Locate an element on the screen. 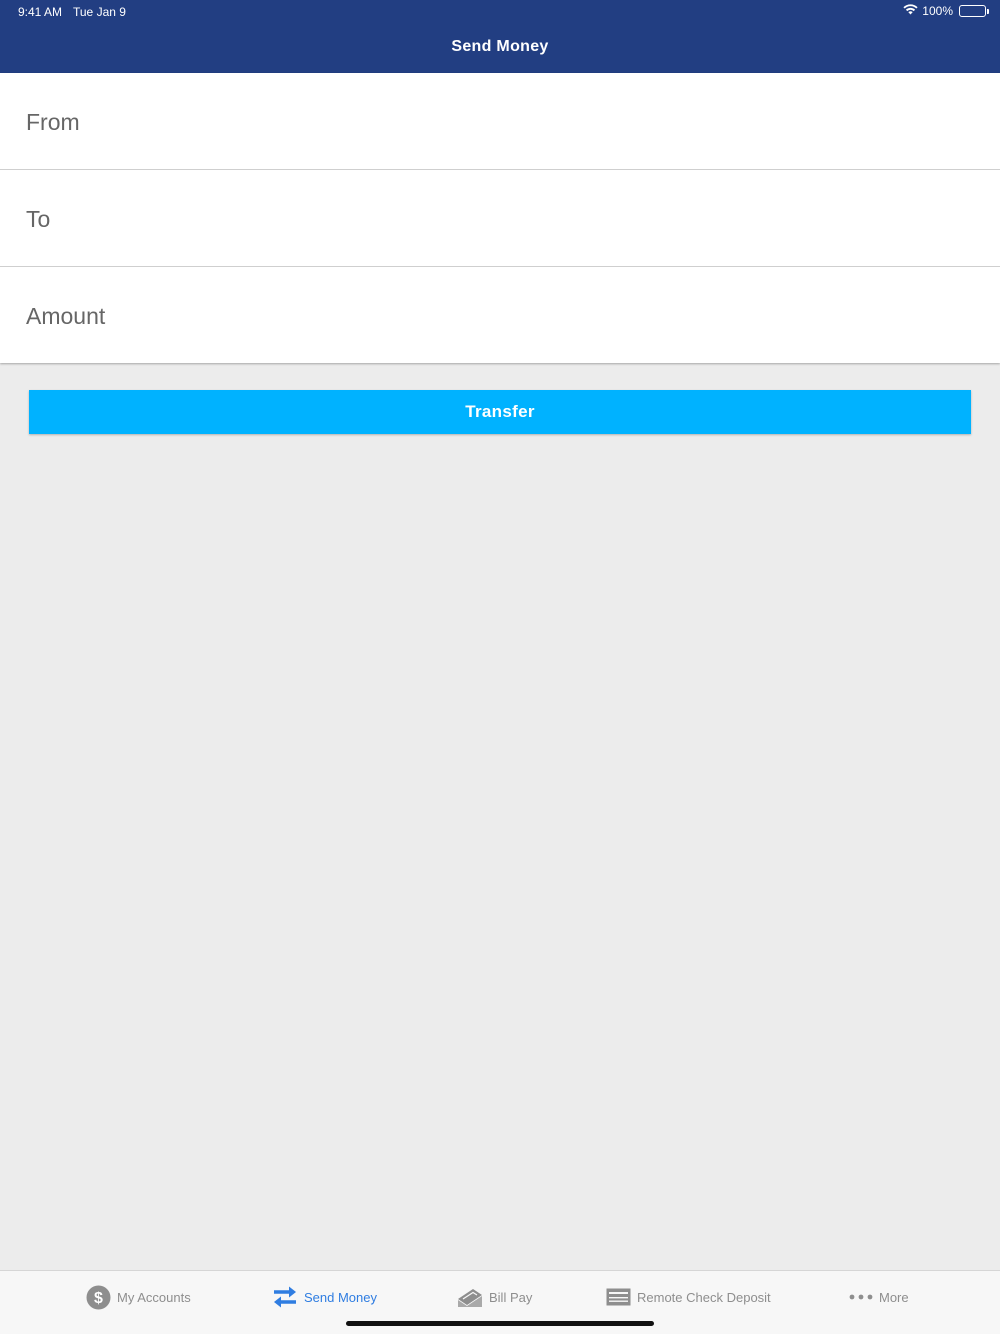  more-dots-icon is located at coordinates (861, 1297).